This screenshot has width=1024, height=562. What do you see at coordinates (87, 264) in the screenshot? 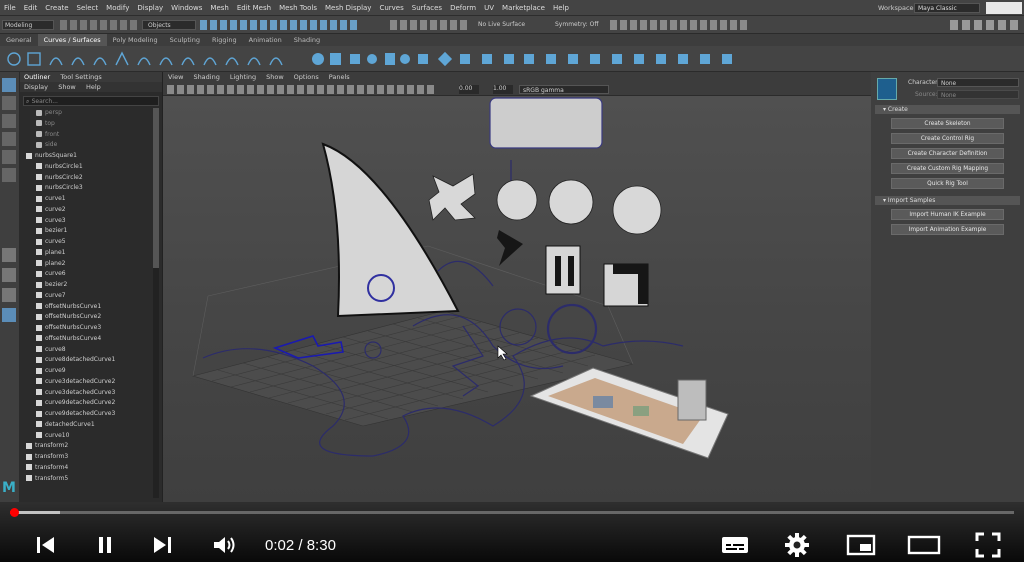
I see `outliner-item: plane2` at bounding box center [87, 264].